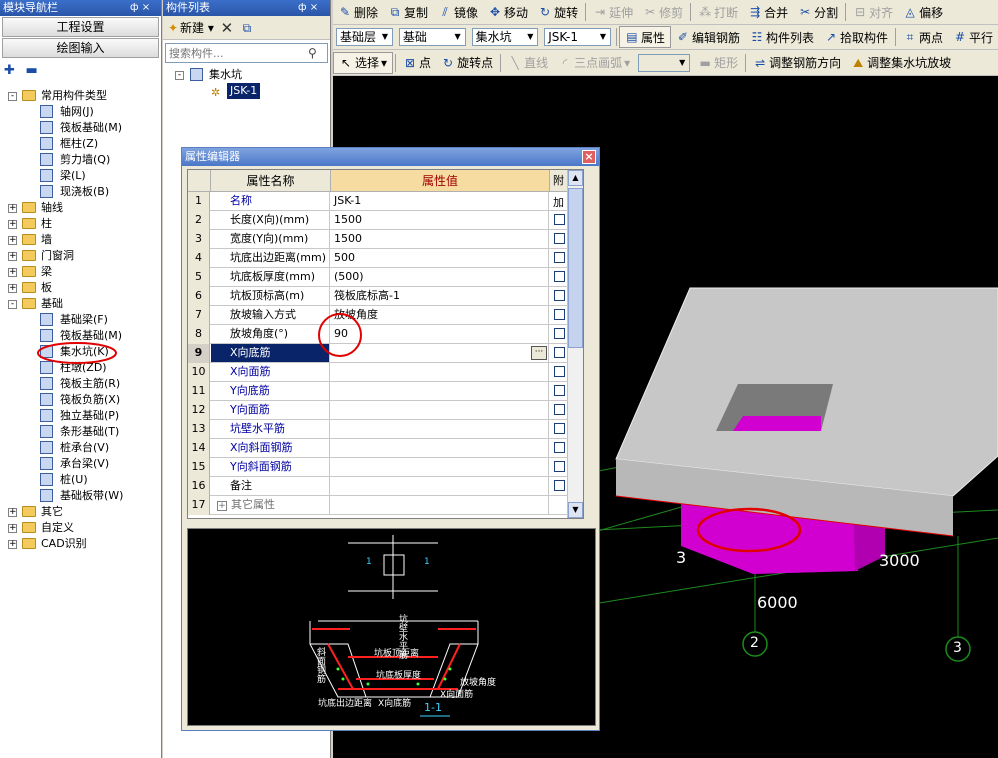 The height and width of the screenshot is (758, 998). I want to click on property-value: 放坡角度, so click(440, 315).